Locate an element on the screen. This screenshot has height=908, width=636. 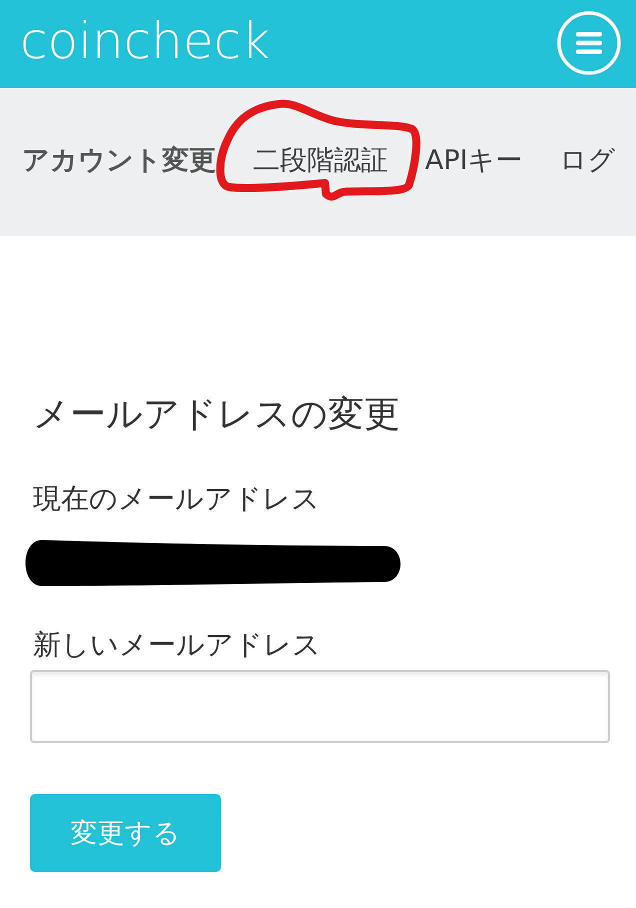
email-input is located at coordinates (320, 707).